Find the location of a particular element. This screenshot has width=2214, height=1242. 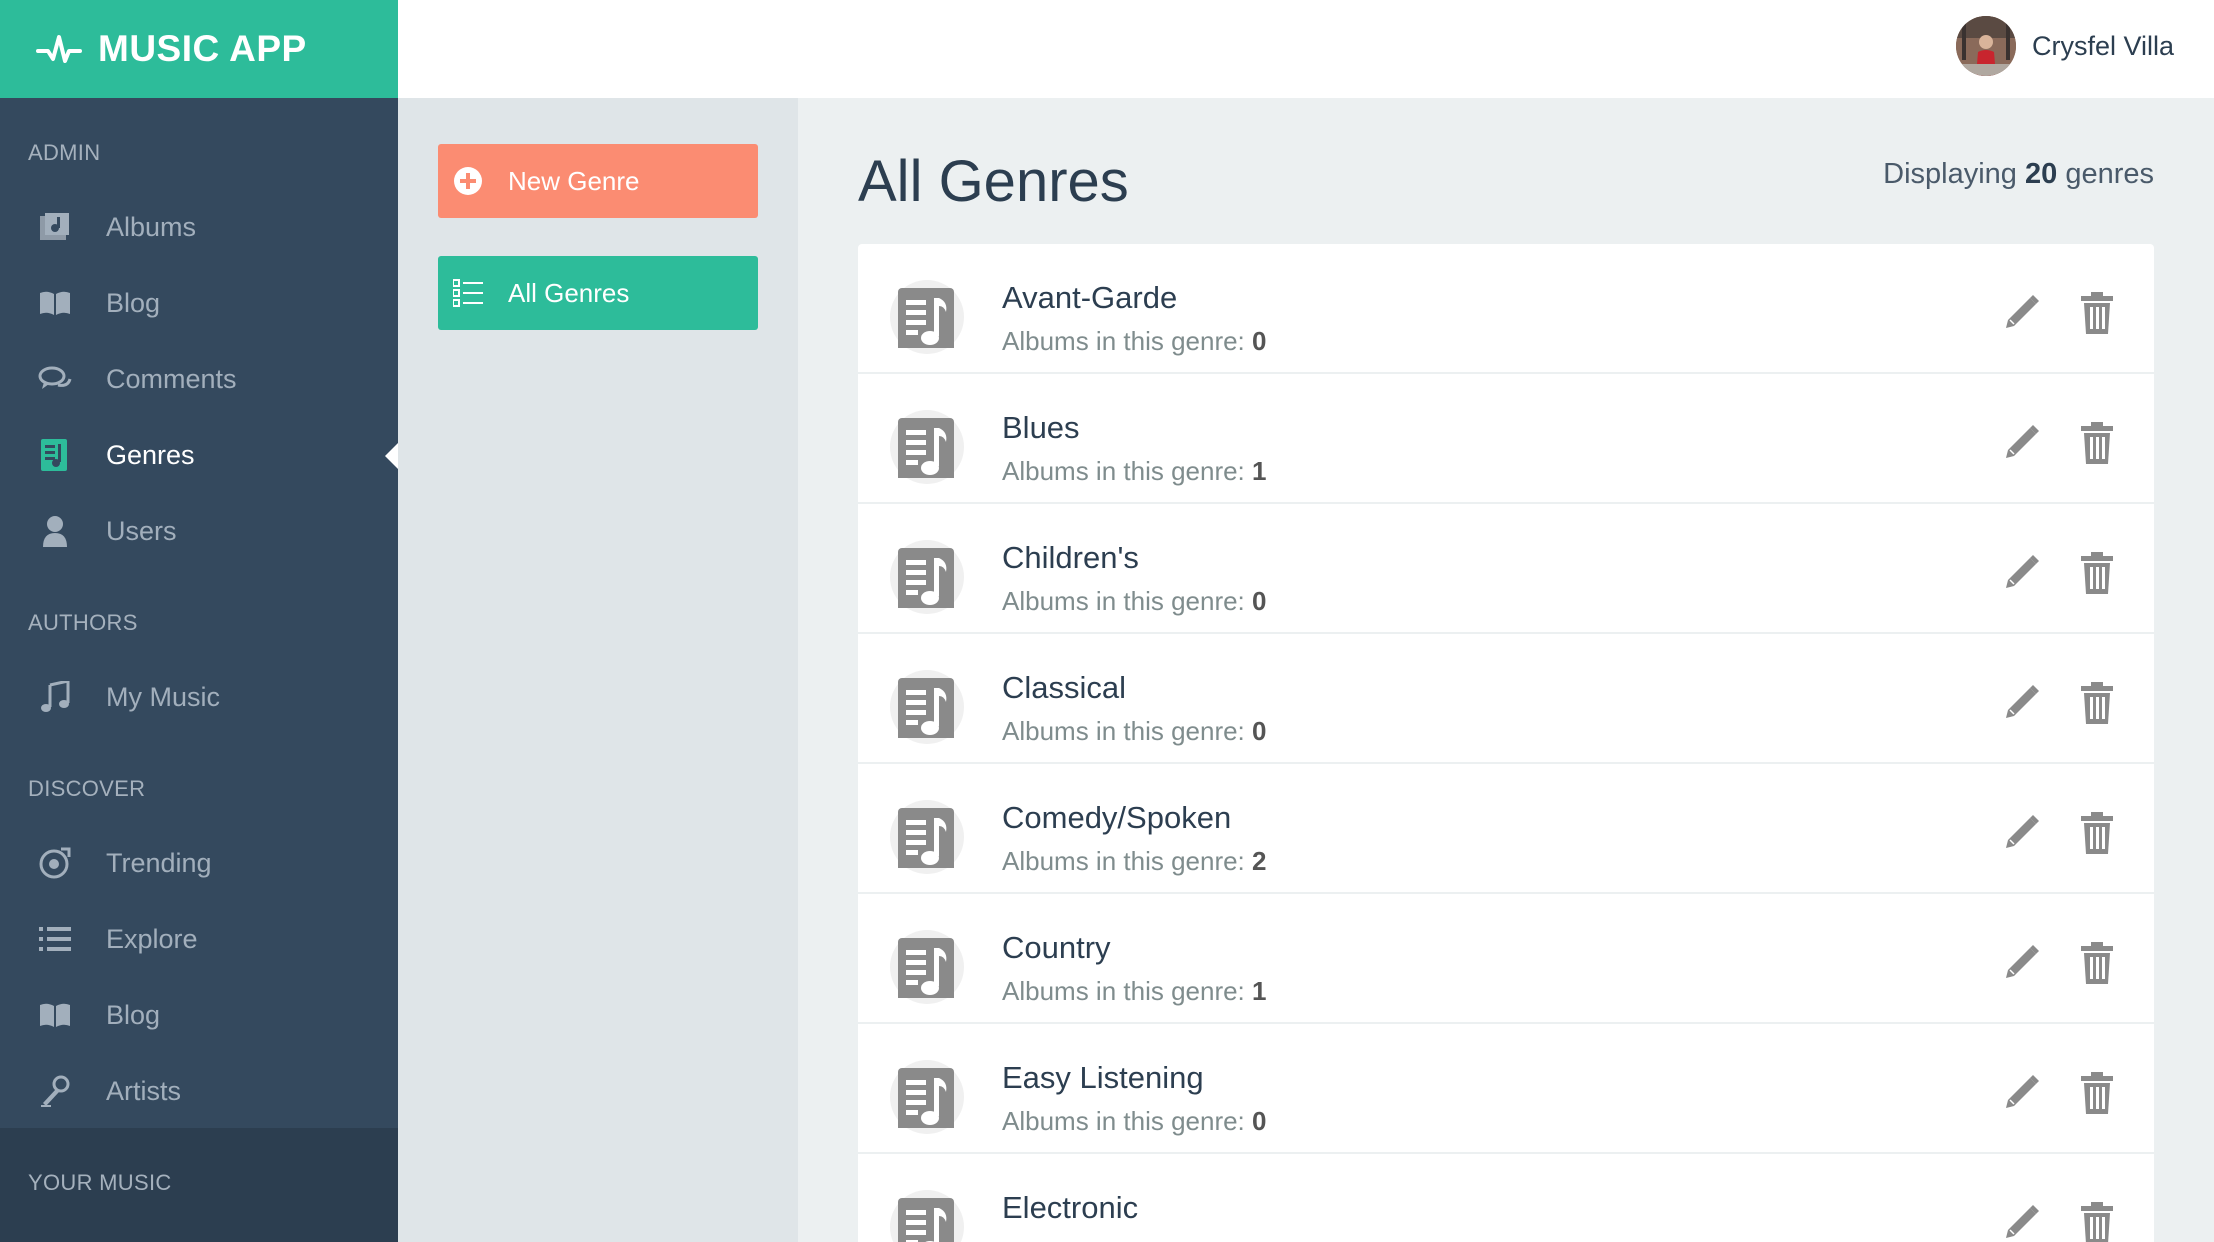

new-genre-button: New Genre is located at coordinates (598, 181).